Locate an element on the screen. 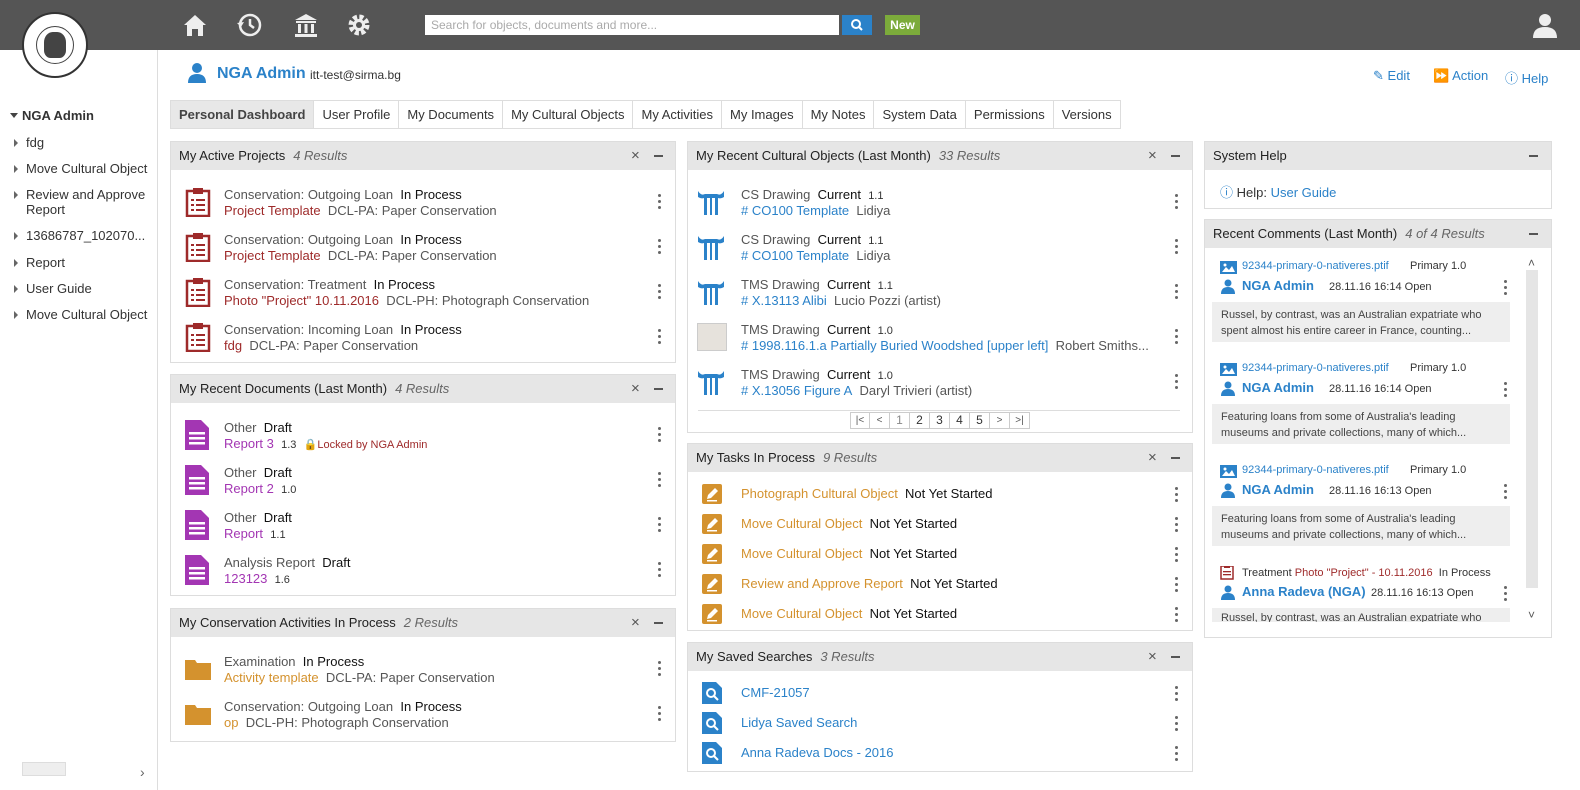 The image size is (1580, 790). scroll-up-icon: ˄ is located at coordinates (1531, 263).